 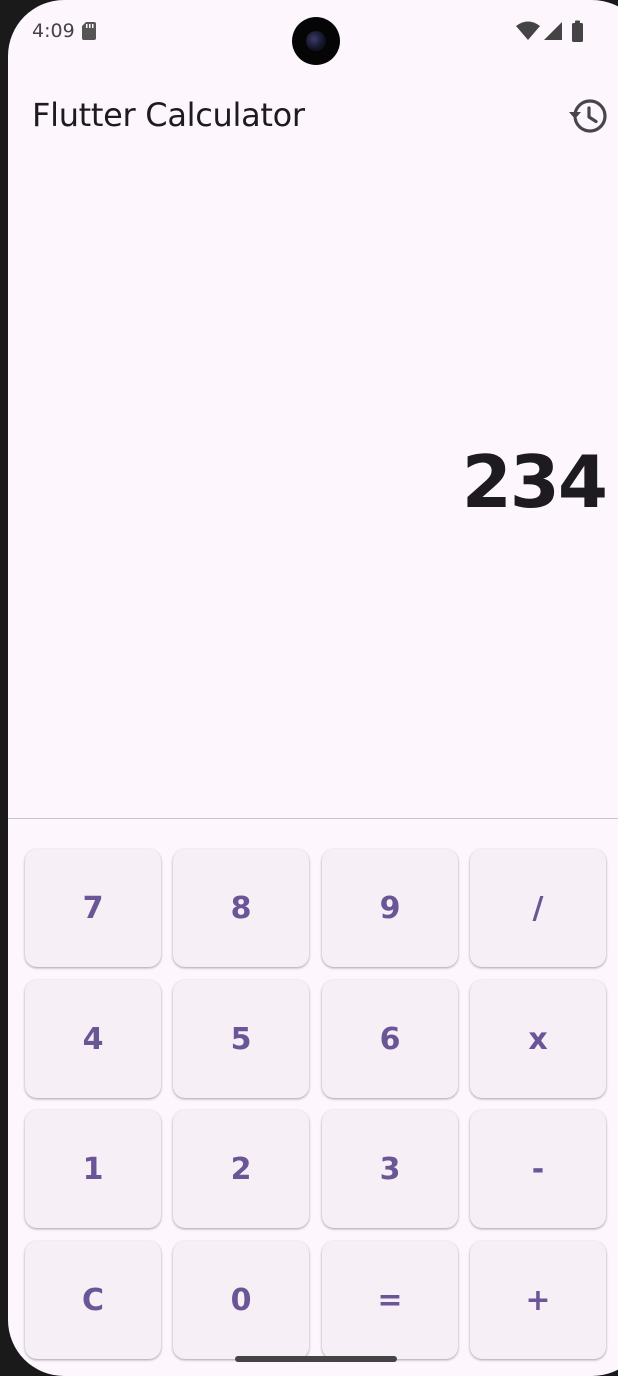 I want to click on key-subtract: -, so click(x=538, y=1169).